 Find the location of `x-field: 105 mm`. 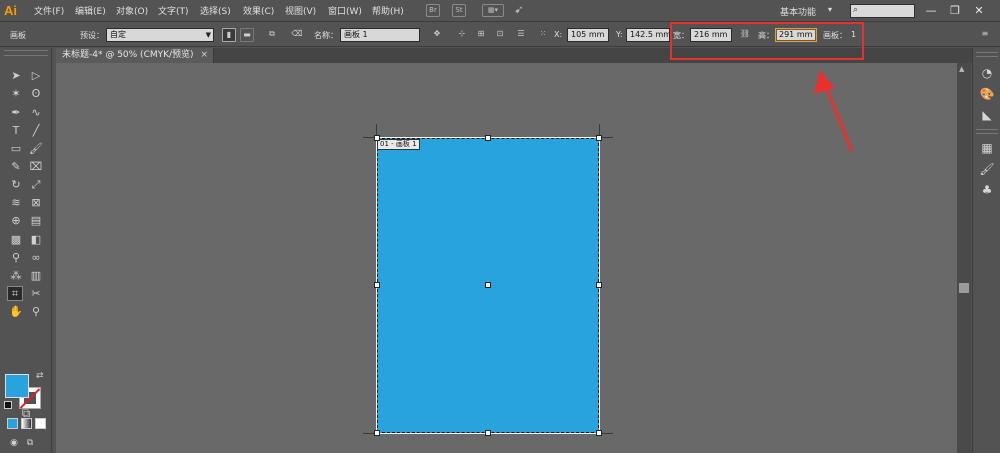

x-field: 105 mm is located at coordinates (588, 35).